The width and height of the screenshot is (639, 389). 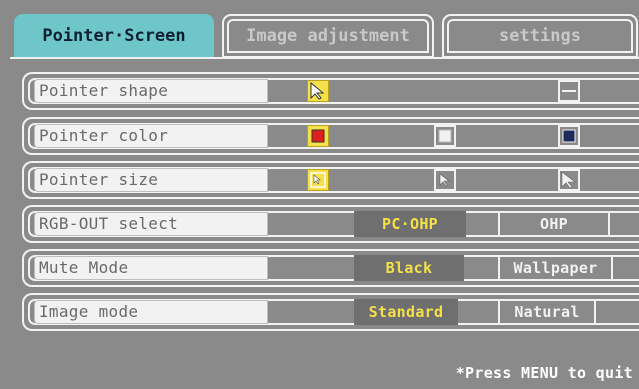 What do you see at coordinates (569, 180) in the screenshot?
I see `large-pointer-icon` at bounding box center [569, 180].